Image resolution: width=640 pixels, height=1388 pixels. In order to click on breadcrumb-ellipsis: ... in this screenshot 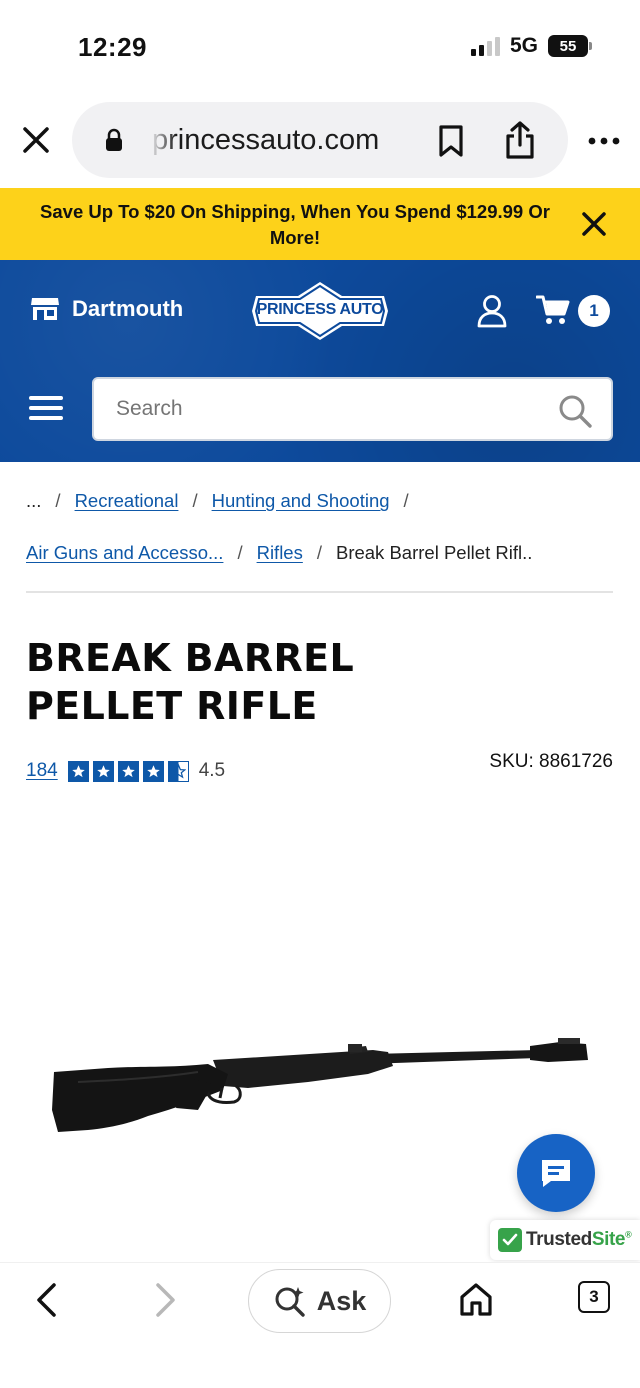, I will do `click(33, 501)`.